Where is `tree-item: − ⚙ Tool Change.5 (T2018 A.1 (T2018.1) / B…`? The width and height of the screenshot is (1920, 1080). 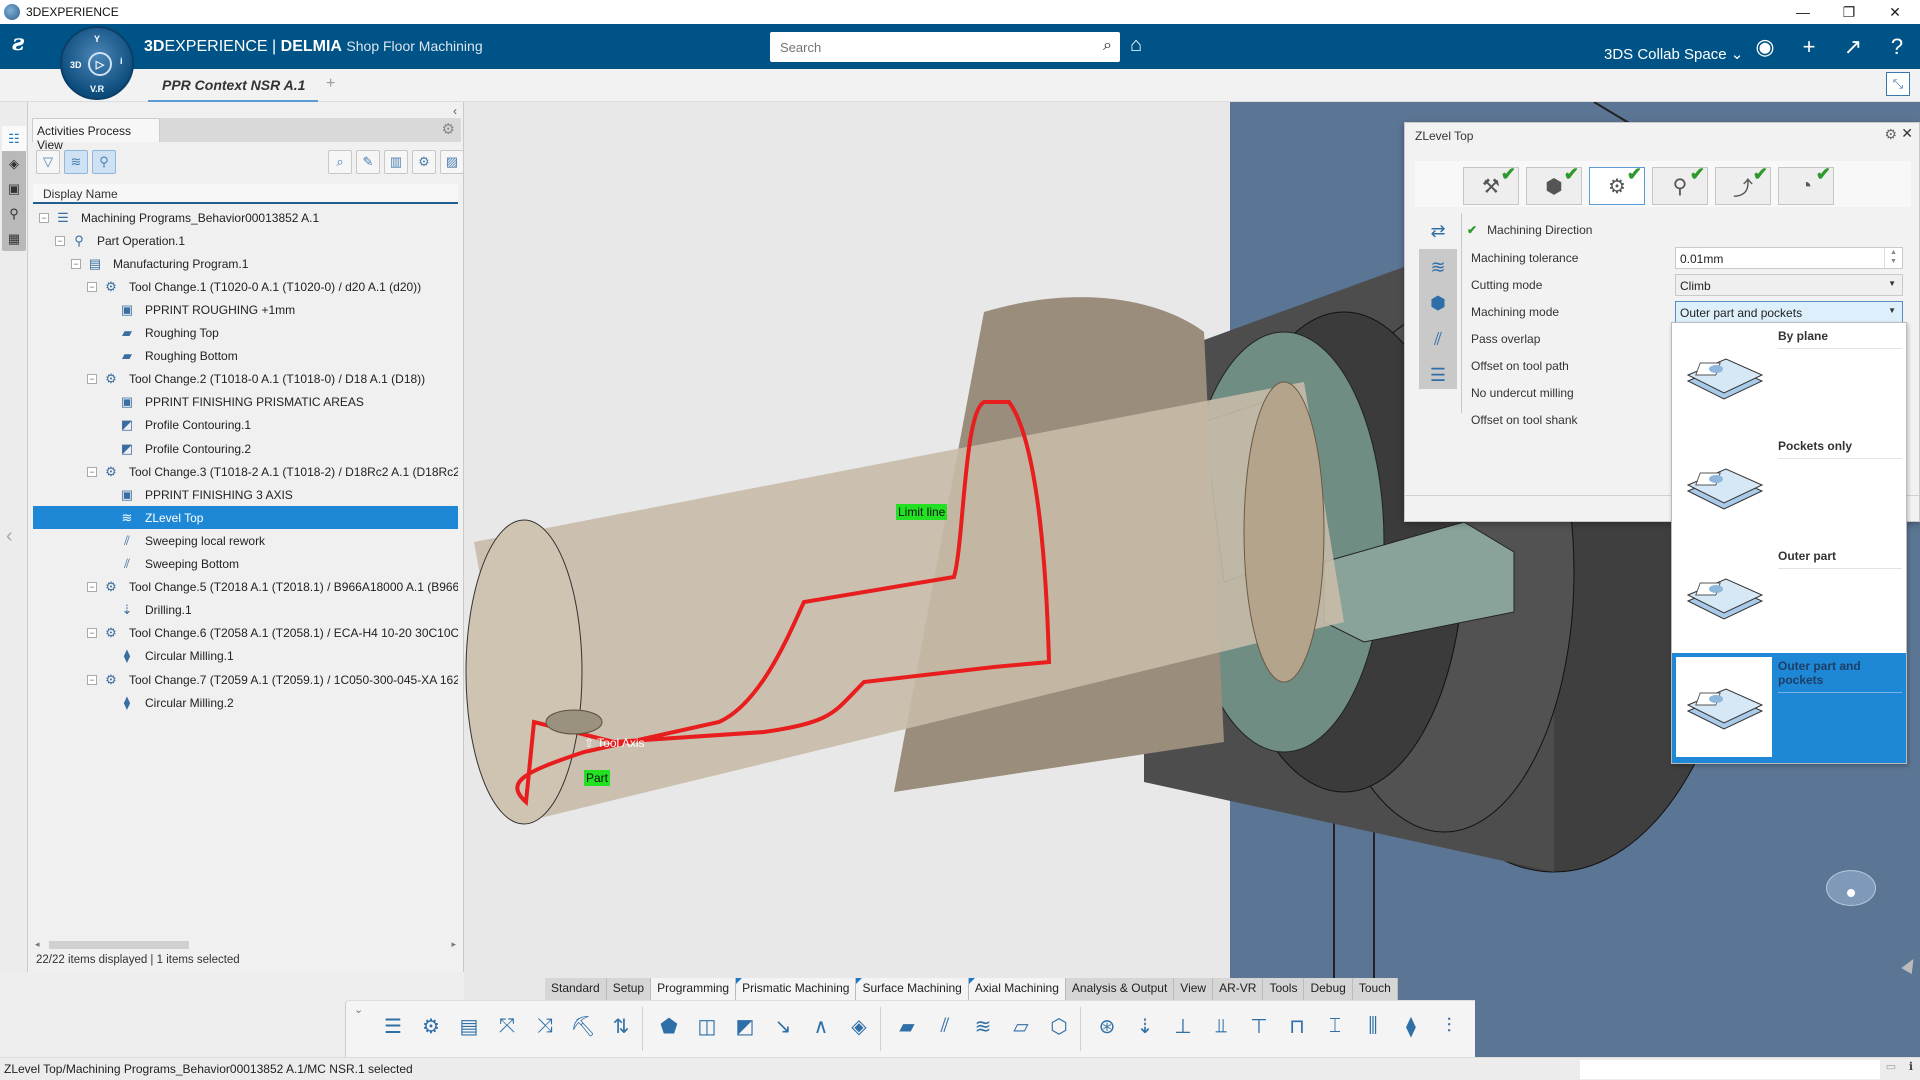 tree-item: − ⚙ Tool Change.5 (T2018 A.1 (T2018.1) / B… is located at coordinates (245, 587).